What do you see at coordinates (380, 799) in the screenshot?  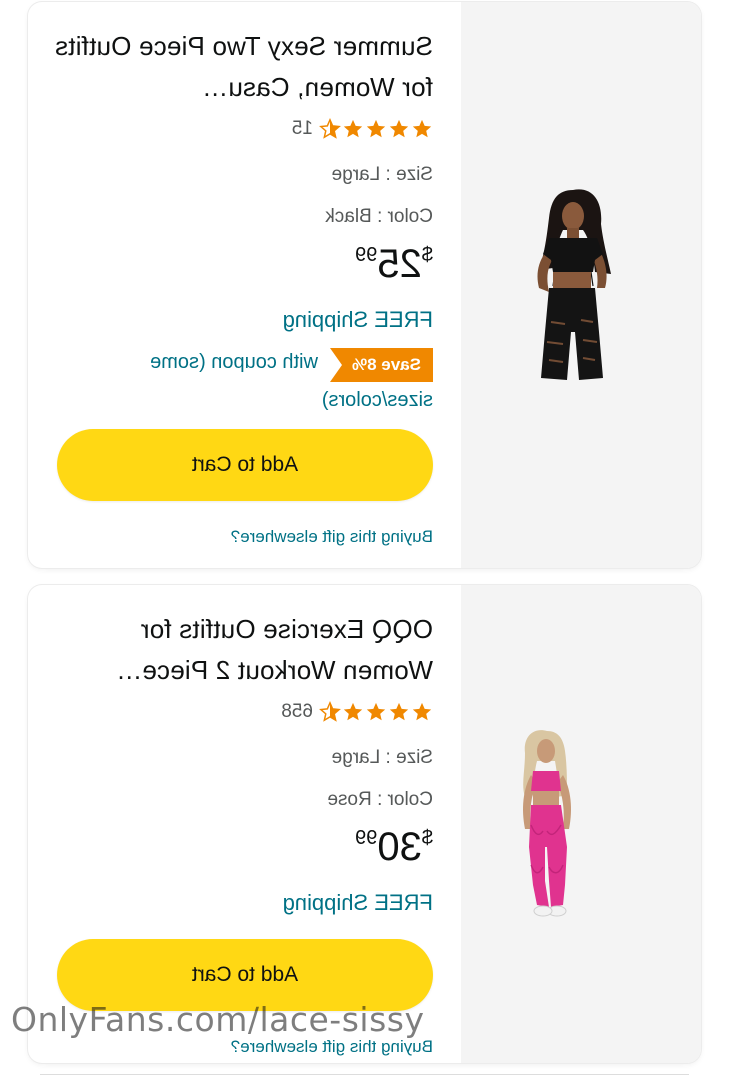 I see `color-label: Color : Rose` at bounding box center [380, 799].